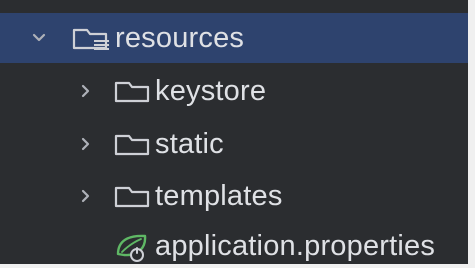  Describe the element at coordinates (132, 242) in the screenshot. I see `spring-properties-icon` at that location.